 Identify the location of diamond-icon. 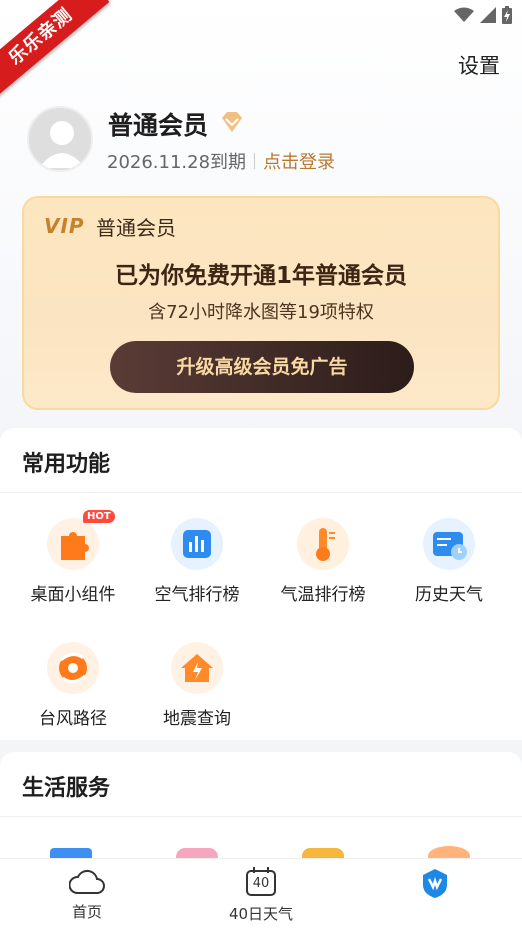
(232, 124).